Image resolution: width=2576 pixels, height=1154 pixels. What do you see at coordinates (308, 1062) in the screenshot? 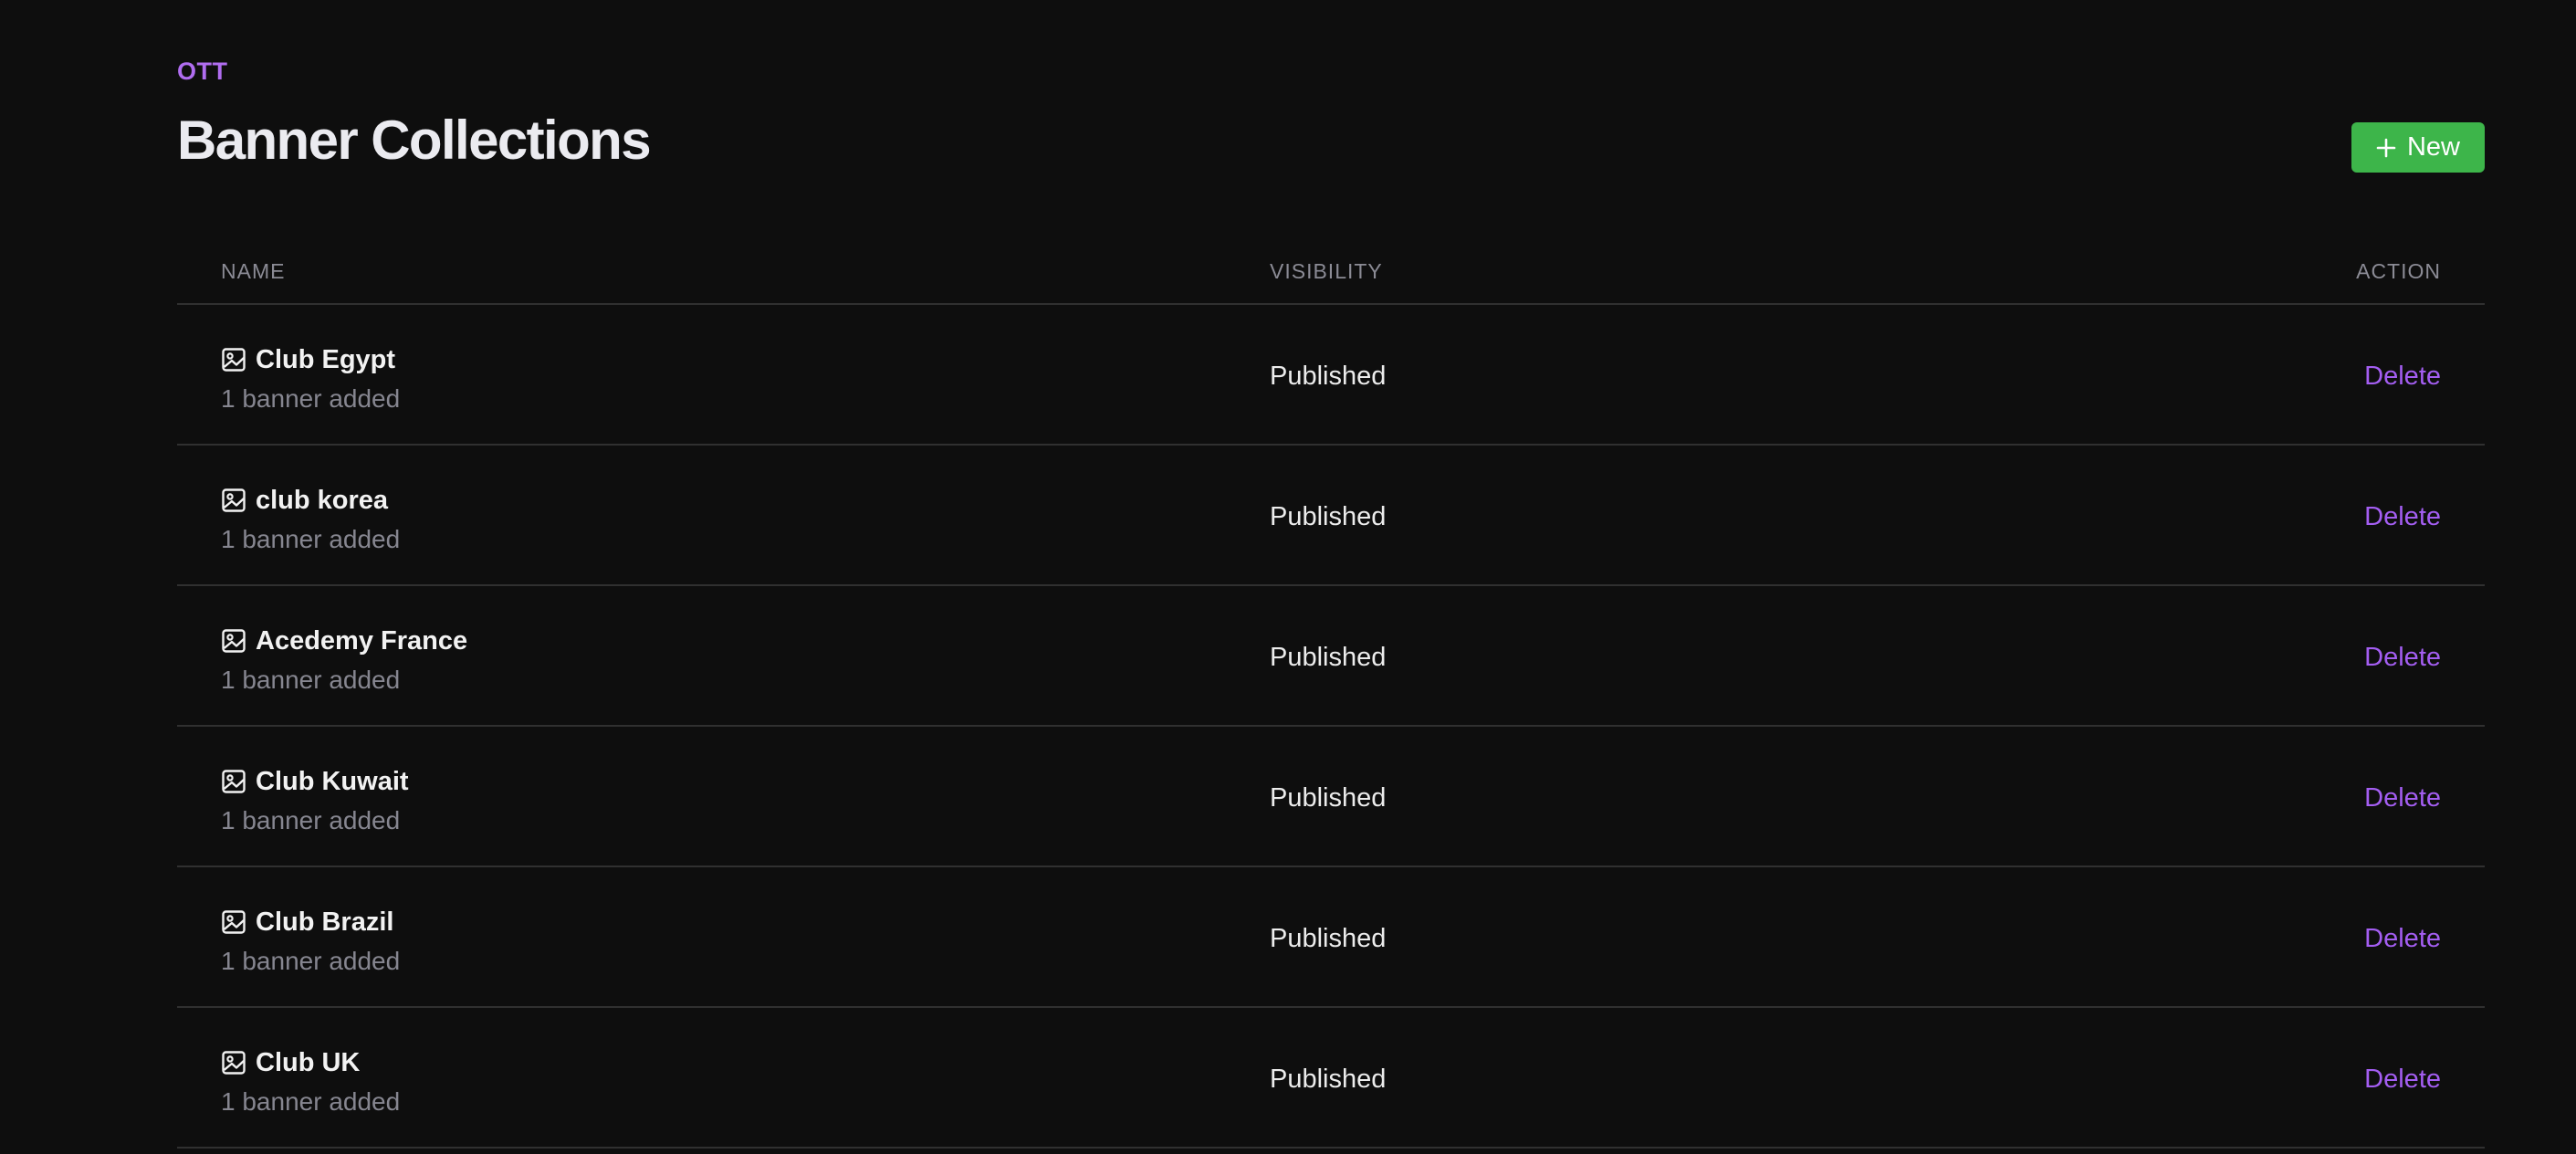
I see `collection-name: Club UK` at bounding box center [308, 1062].